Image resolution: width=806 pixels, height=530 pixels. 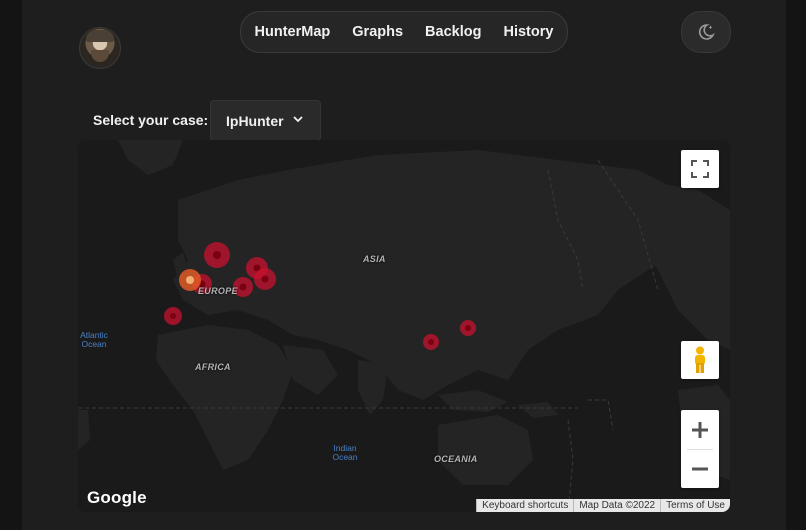 I want to click on street-view-button, so click(x=700, y=360).